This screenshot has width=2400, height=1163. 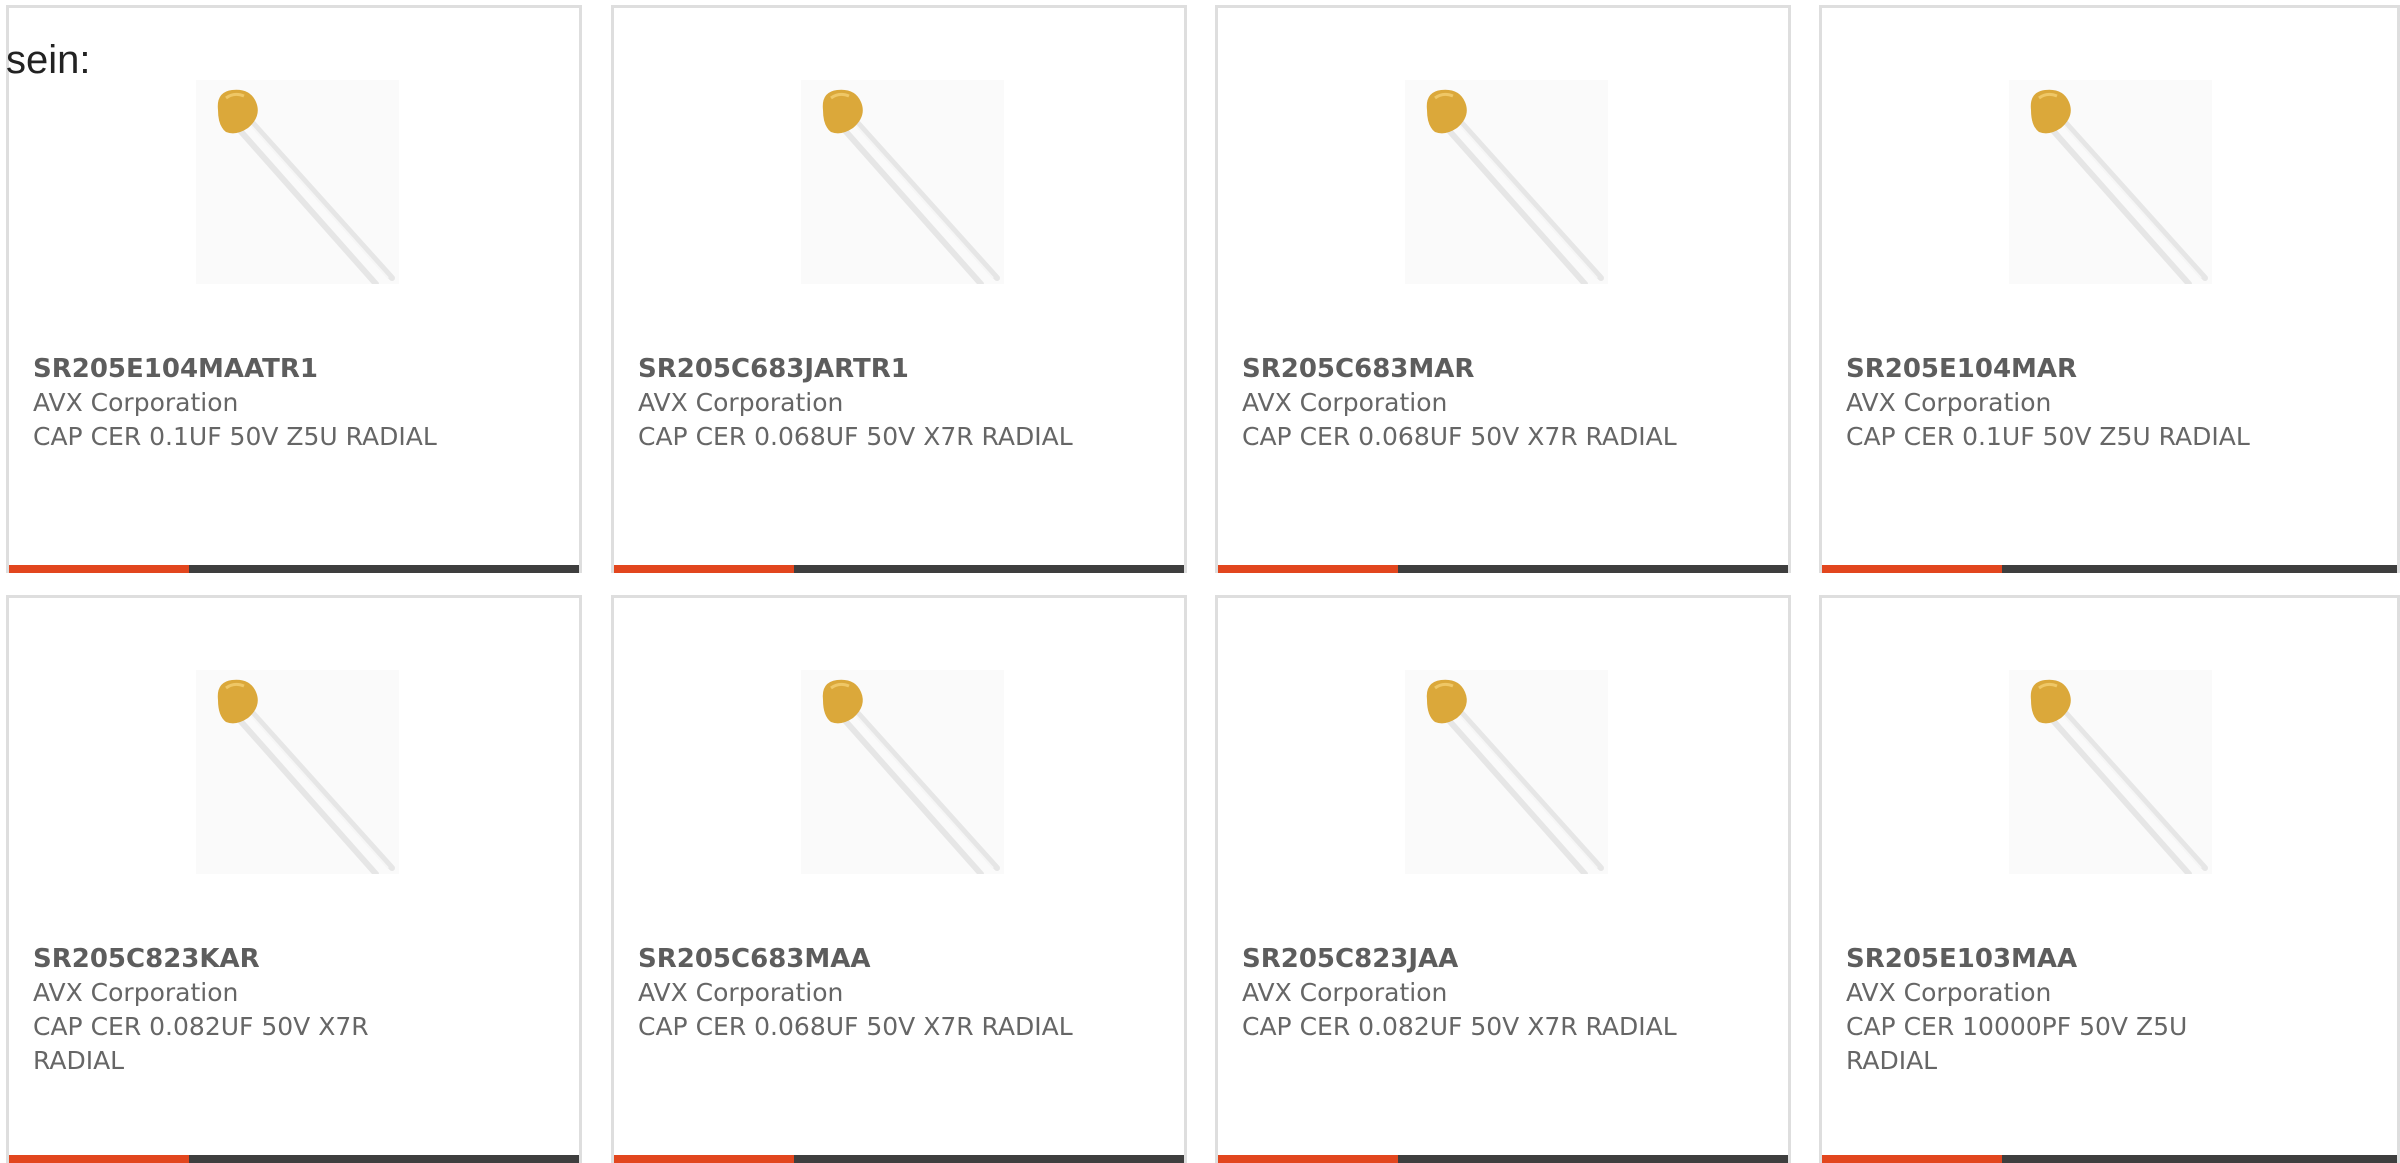 What do you see at coordinates (888, 959) in the screenshot?
I see `part-number-link: SR205C683MAA` at bounding box center [888, 959].